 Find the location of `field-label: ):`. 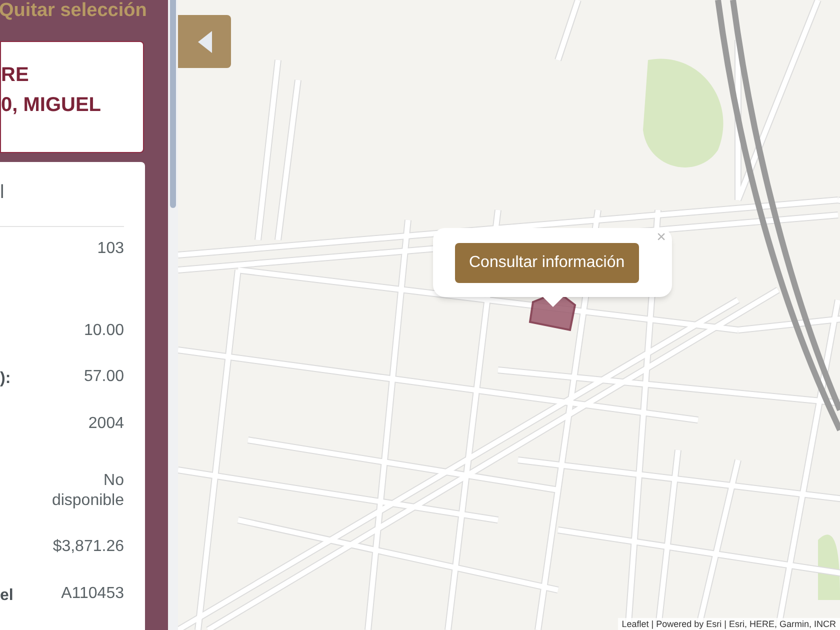

field-label: ): is located at coordinates (5, 379).